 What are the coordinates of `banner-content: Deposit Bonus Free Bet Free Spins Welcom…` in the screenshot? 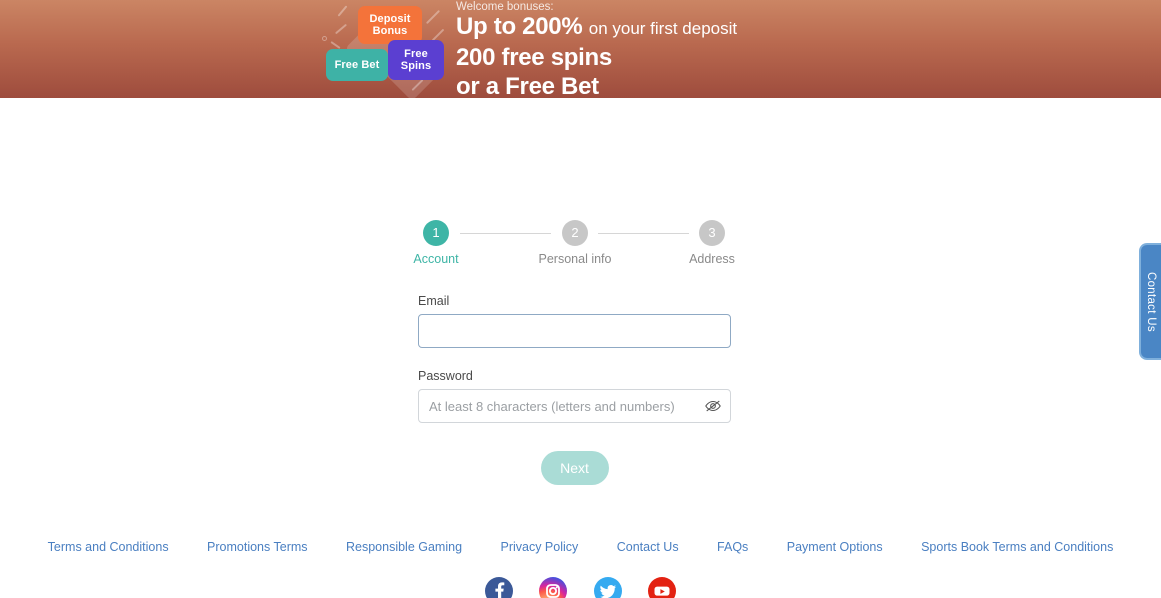 It's located at (551, 49).